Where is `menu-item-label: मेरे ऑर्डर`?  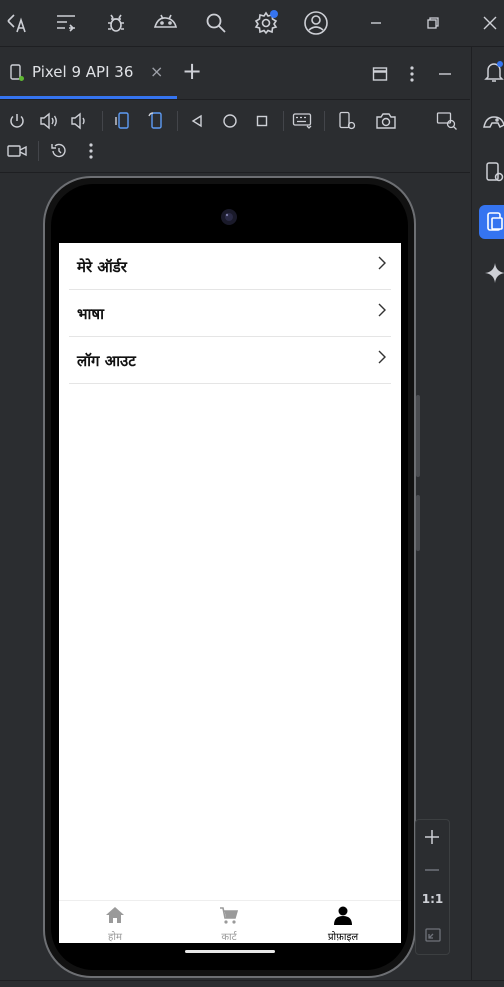 menu-item-label: मेरे ऑर्डर is located at coordinates (102, 267).